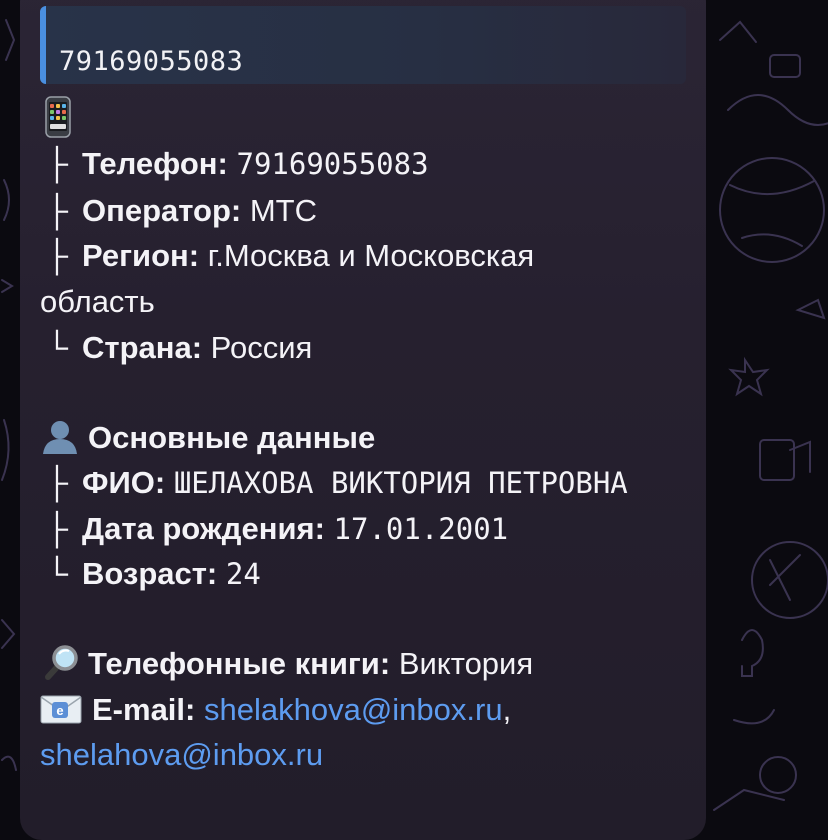  I want to click on quoted-phone-number: 79169055083, so click(151, 61).